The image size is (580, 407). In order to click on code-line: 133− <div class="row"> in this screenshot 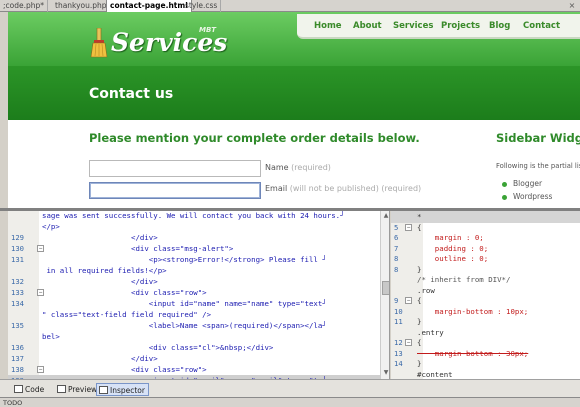, I will do `click(194, 292)`.